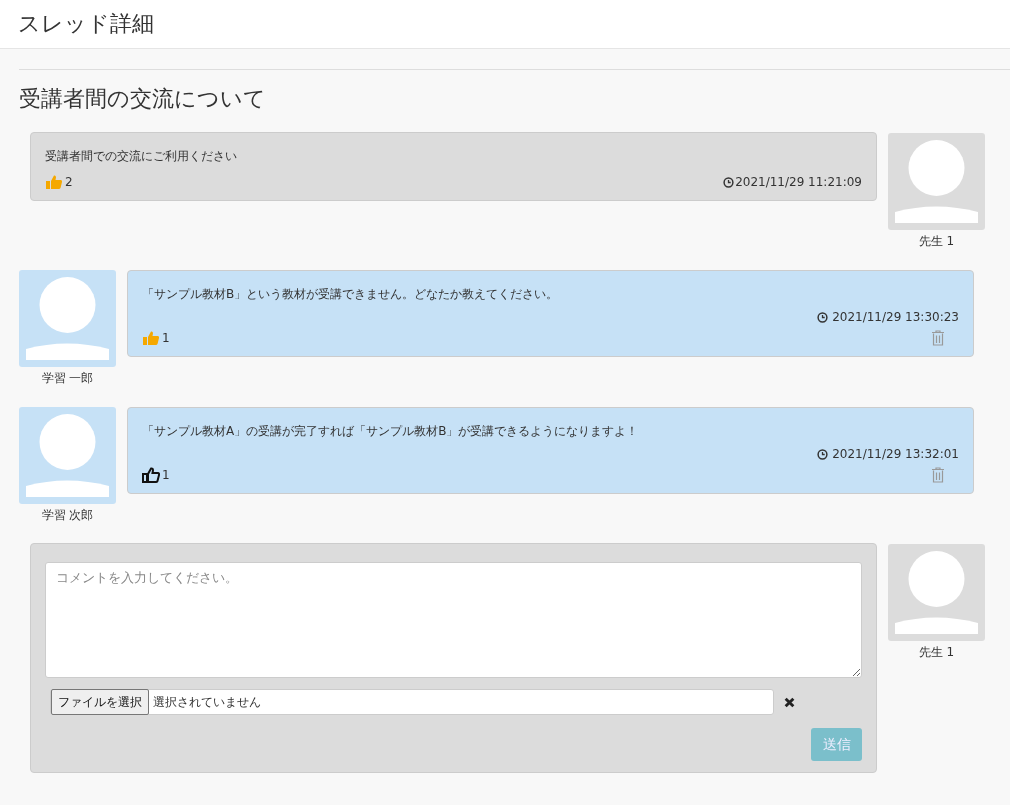 The height and width of the screenshot is (805, 1010). What do you see at coordinates (789, 702) in the screenshot?
I see `close-icon` at bounding box center [789, 702].